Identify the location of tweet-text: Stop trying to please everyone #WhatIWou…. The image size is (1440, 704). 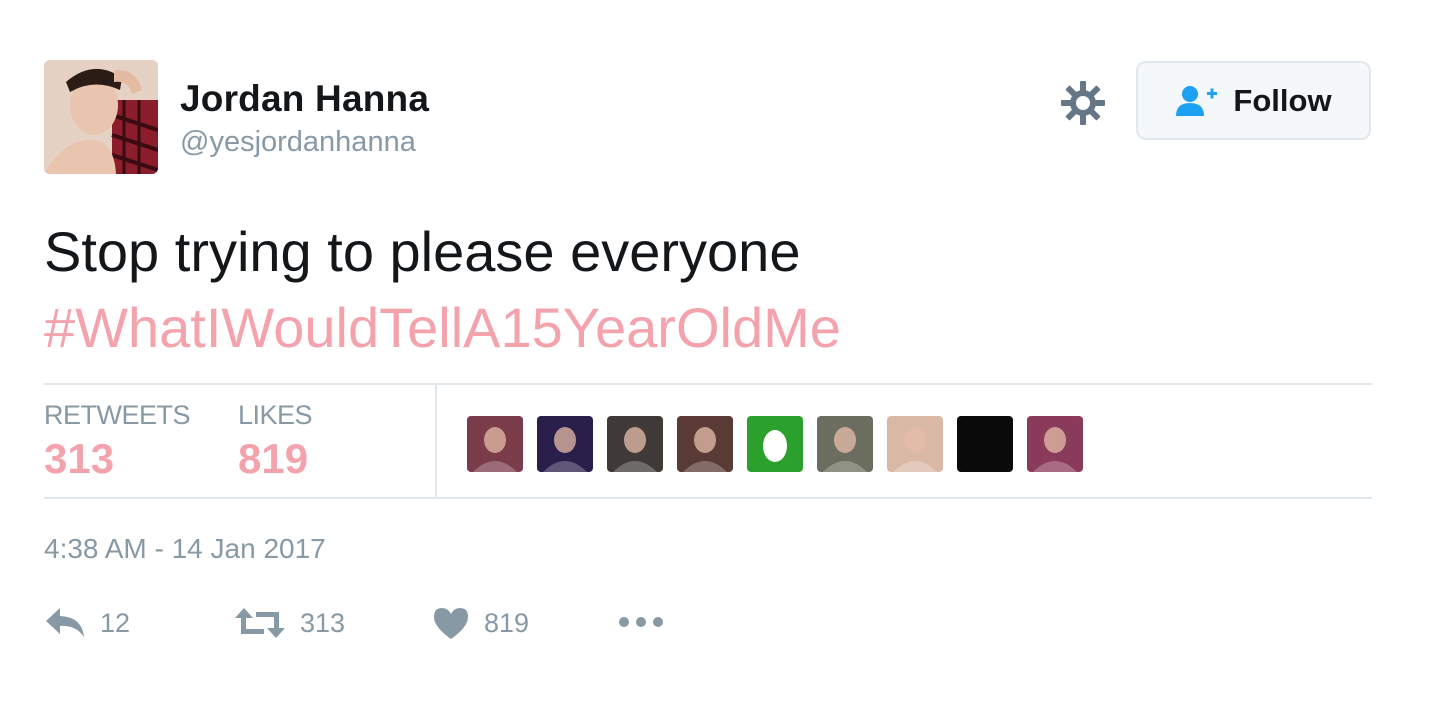
(442, 290).